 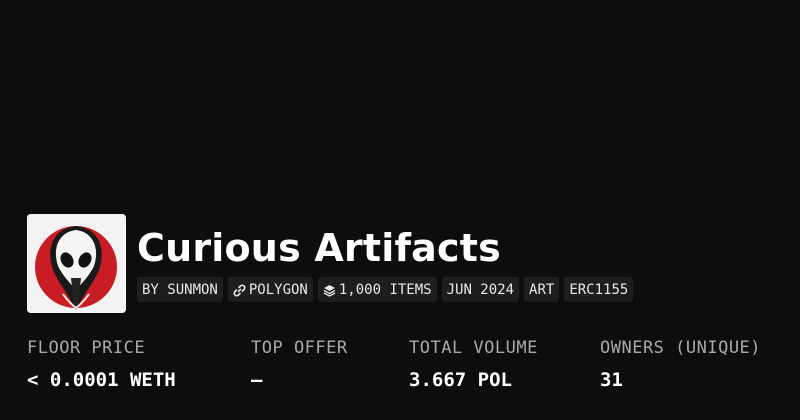 I want to click on tag-standard-label: ERC1155, so click(x=599, y=290).